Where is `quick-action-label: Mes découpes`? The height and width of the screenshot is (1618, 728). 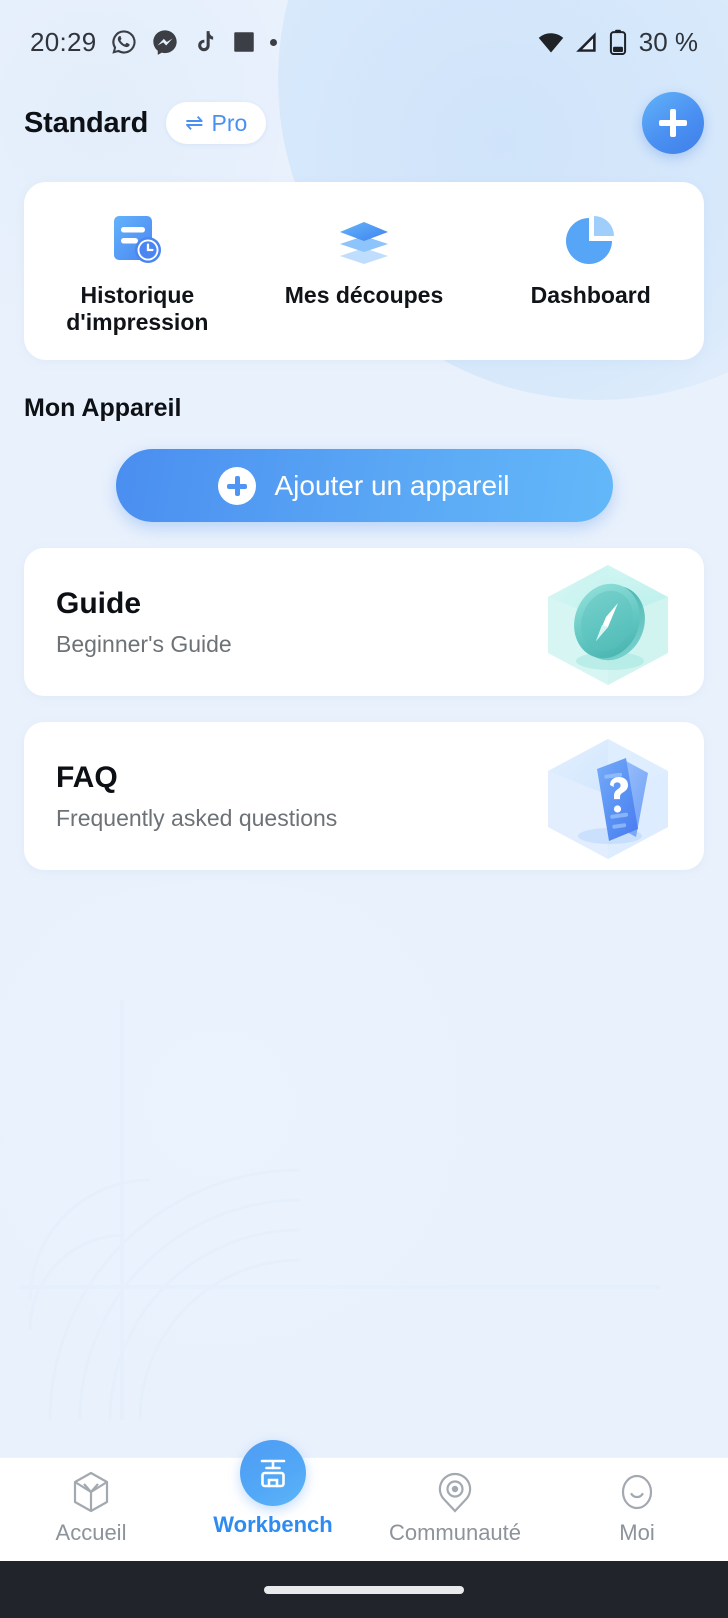 quick-action-label: Mes découpes is located at coordinates (364, 295).